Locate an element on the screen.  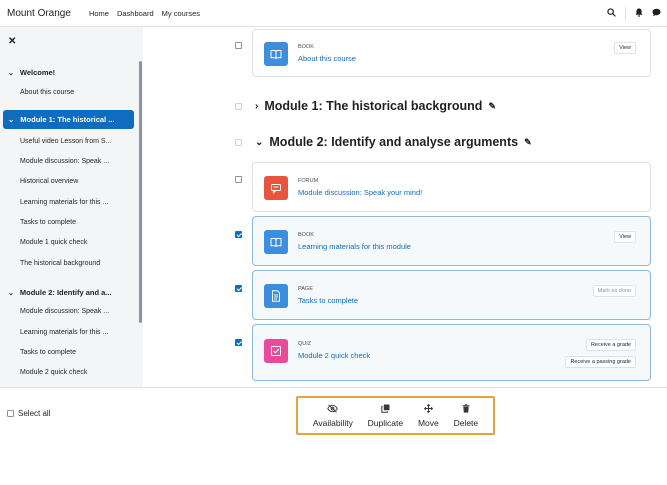
completion-badge: Receive a passing grade is located at coordinates (600, 362).